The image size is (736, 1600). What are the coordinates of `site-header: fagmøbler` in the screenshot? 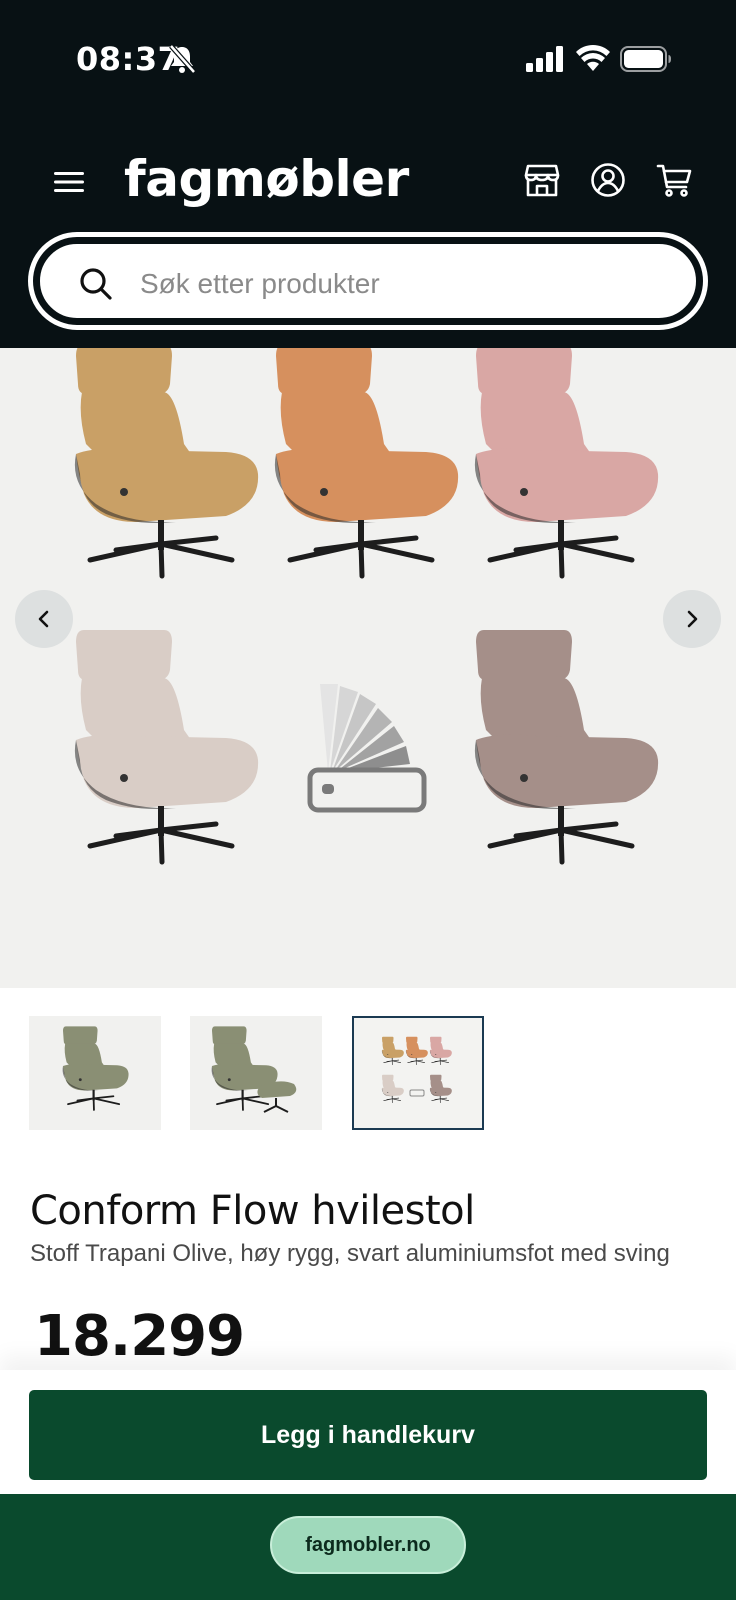 It's located at (368, 234).